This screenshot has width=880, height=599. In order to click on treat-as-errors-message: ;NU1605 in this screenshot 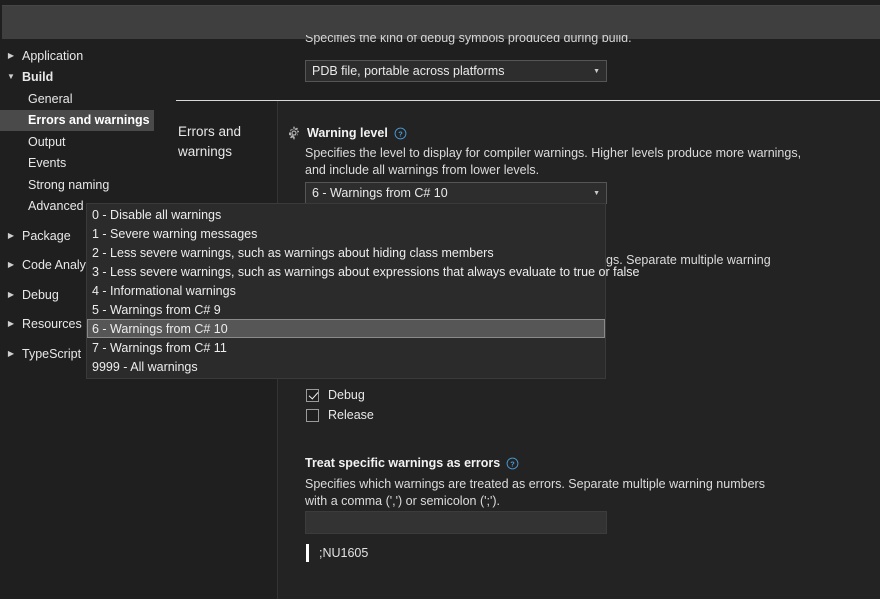, I will do `click(337, 553)`.